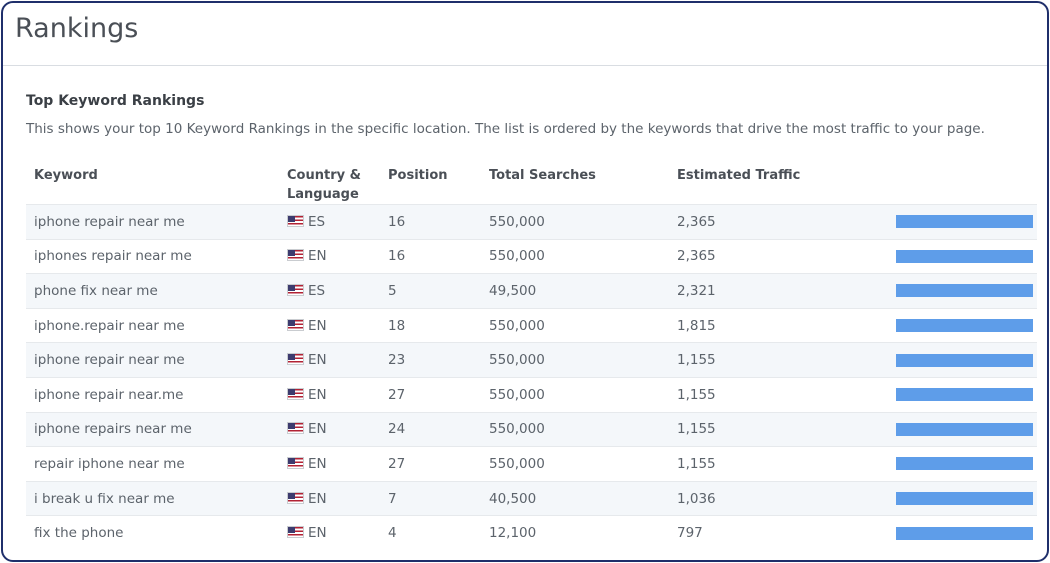  Describe the element at coordinates (323, 194) in the screenshot. I see `header-country-line2: Language` at that location.